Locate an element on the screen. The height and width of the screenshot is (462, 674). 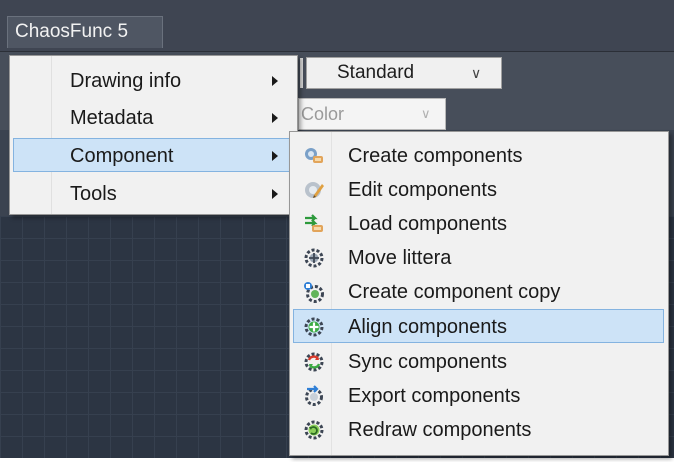
menu-item-component: Component is located at coordinates (153, 155).